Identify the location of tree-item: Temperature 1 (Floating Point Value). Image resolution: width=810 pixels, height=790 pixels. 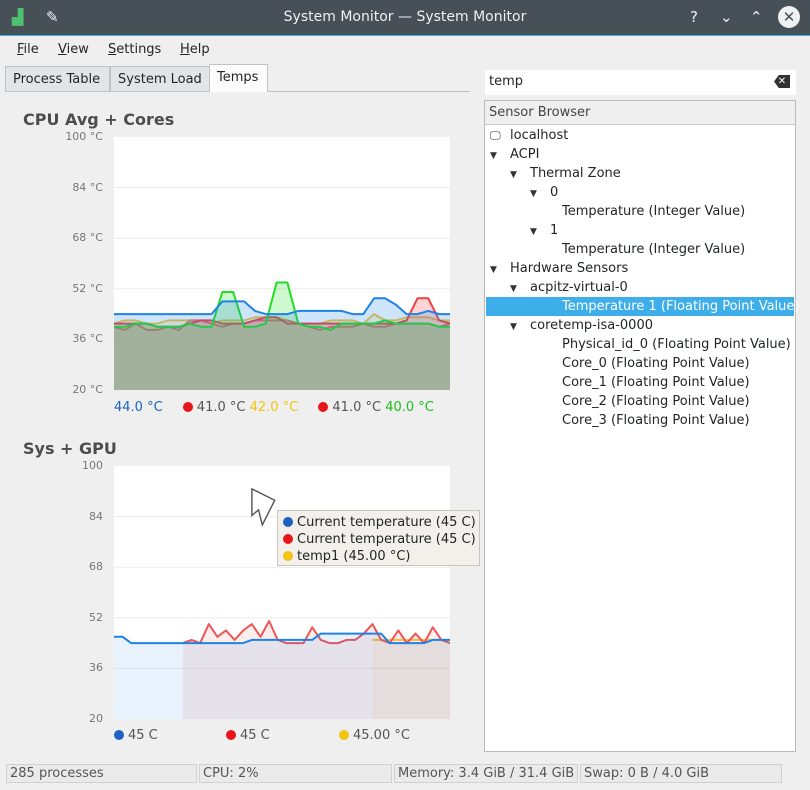
(642, 306).